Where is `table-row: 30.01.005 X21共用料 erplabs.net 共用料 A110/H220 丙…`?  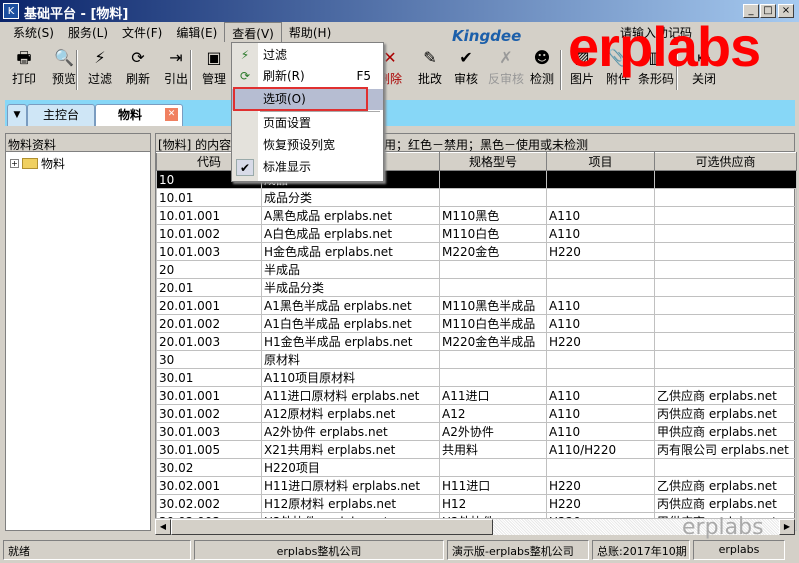
table-row: 30.01.005 X21共用料 erplabs.net 共用料 A110/H220 丙… is located at coordinates (476, 449).